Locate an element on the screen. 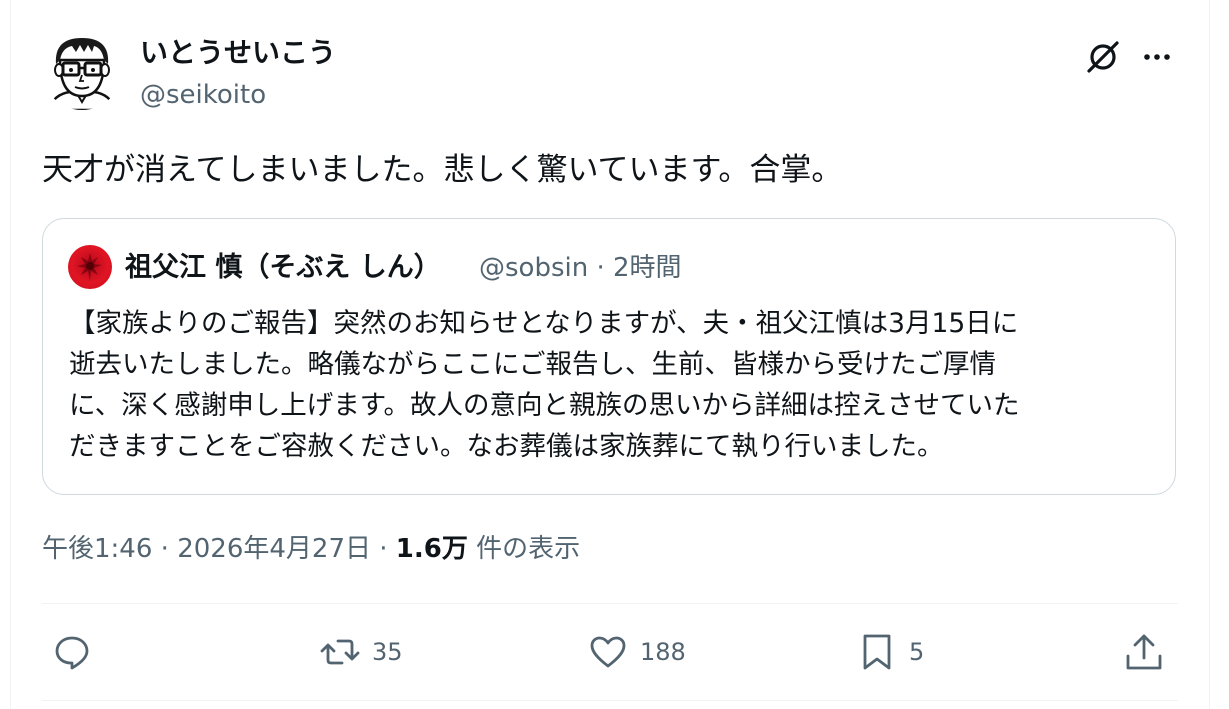 Image resolution: width=1229 pixels, height=709 pixels. views-count: 1.6万 is located at coordinates (431, 549).